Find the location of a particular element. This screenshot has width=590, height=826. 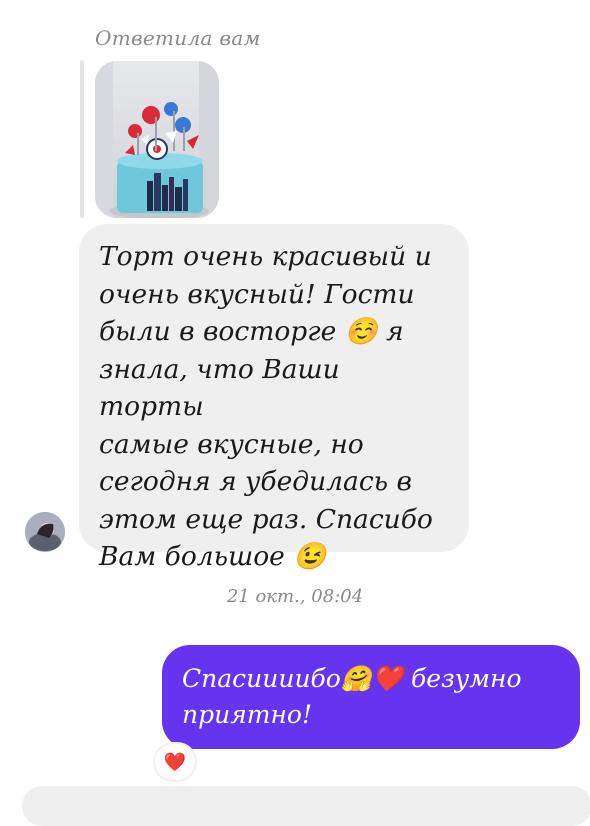

heart-reaction: ❤️ is located at coordinates (175, 762).